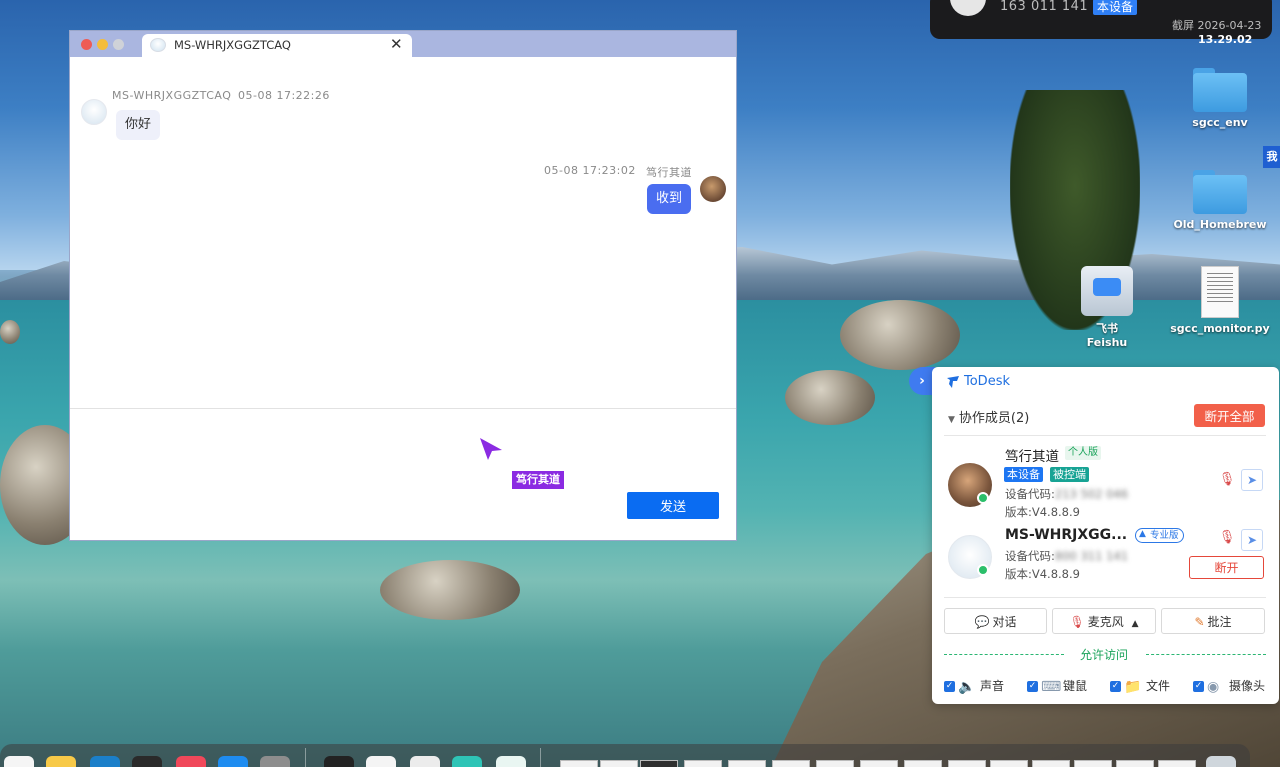 The height and width of the screenshot is (767, 1280). Describe the element at coordinates (1247, 686) in the screenshot. I see `permission-label: 摄像头` at that location.